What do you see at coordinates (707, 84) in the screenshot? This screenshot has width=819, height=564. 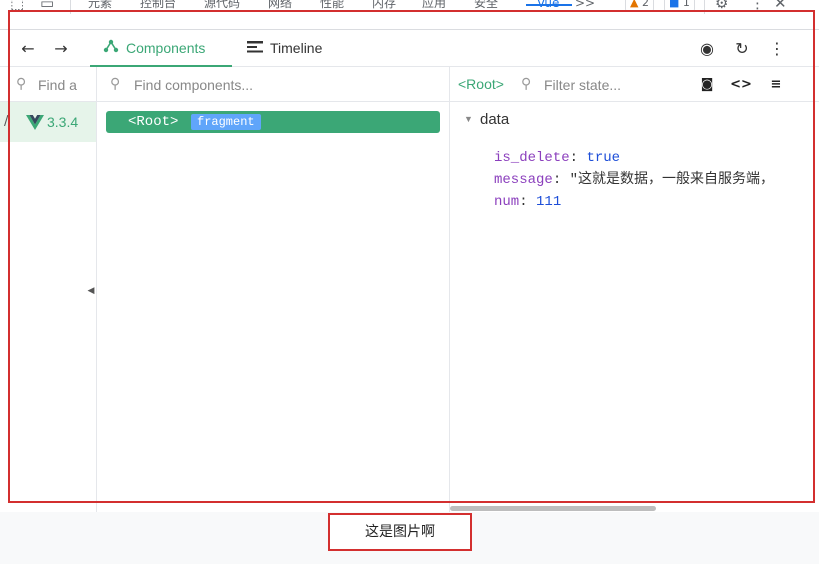 I see `scroll-to-component-icon: ◙` at bounding box center [707, 84].